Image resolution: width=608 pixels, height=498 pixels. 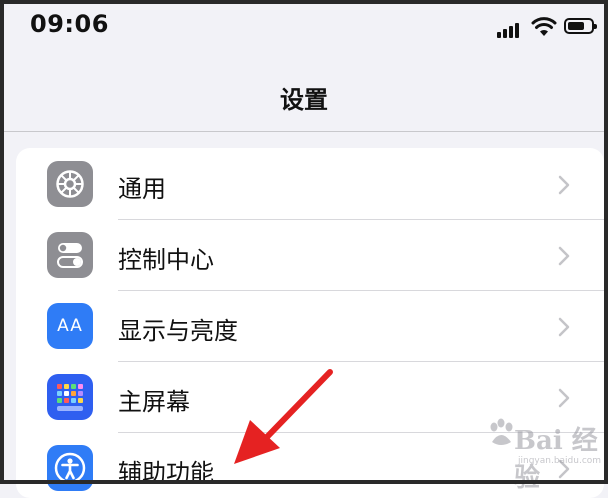 I want to click on gear-icon, so click(x=70, y=184).